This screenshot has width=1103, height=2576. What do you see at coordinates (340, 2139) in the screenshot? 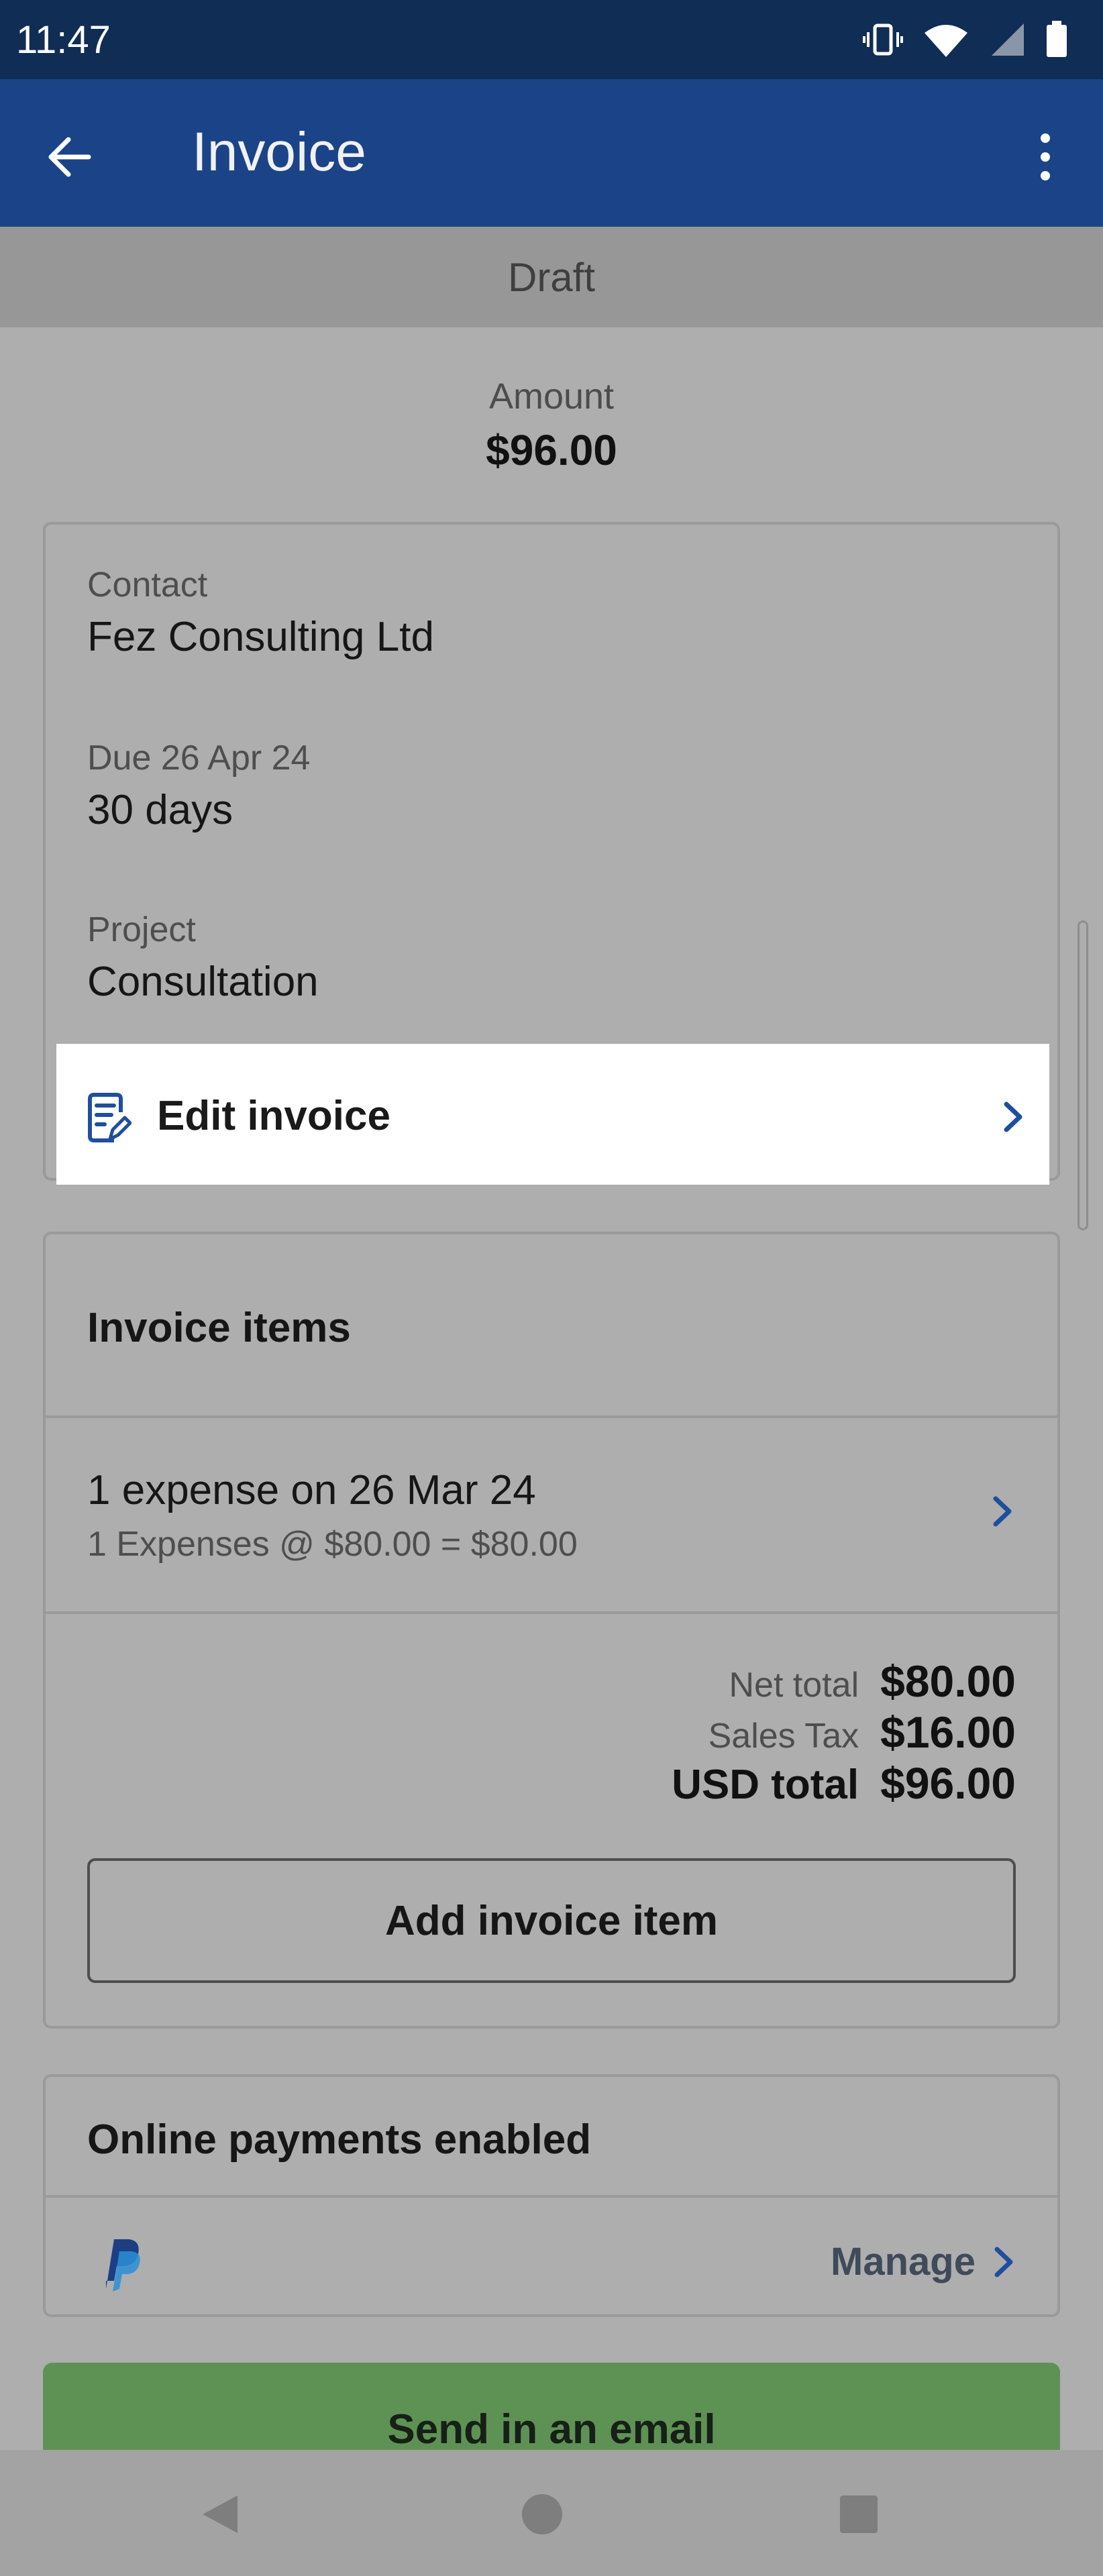
I see `online-payments-title: Online payments enabled` at bounding box center [340, 2139].